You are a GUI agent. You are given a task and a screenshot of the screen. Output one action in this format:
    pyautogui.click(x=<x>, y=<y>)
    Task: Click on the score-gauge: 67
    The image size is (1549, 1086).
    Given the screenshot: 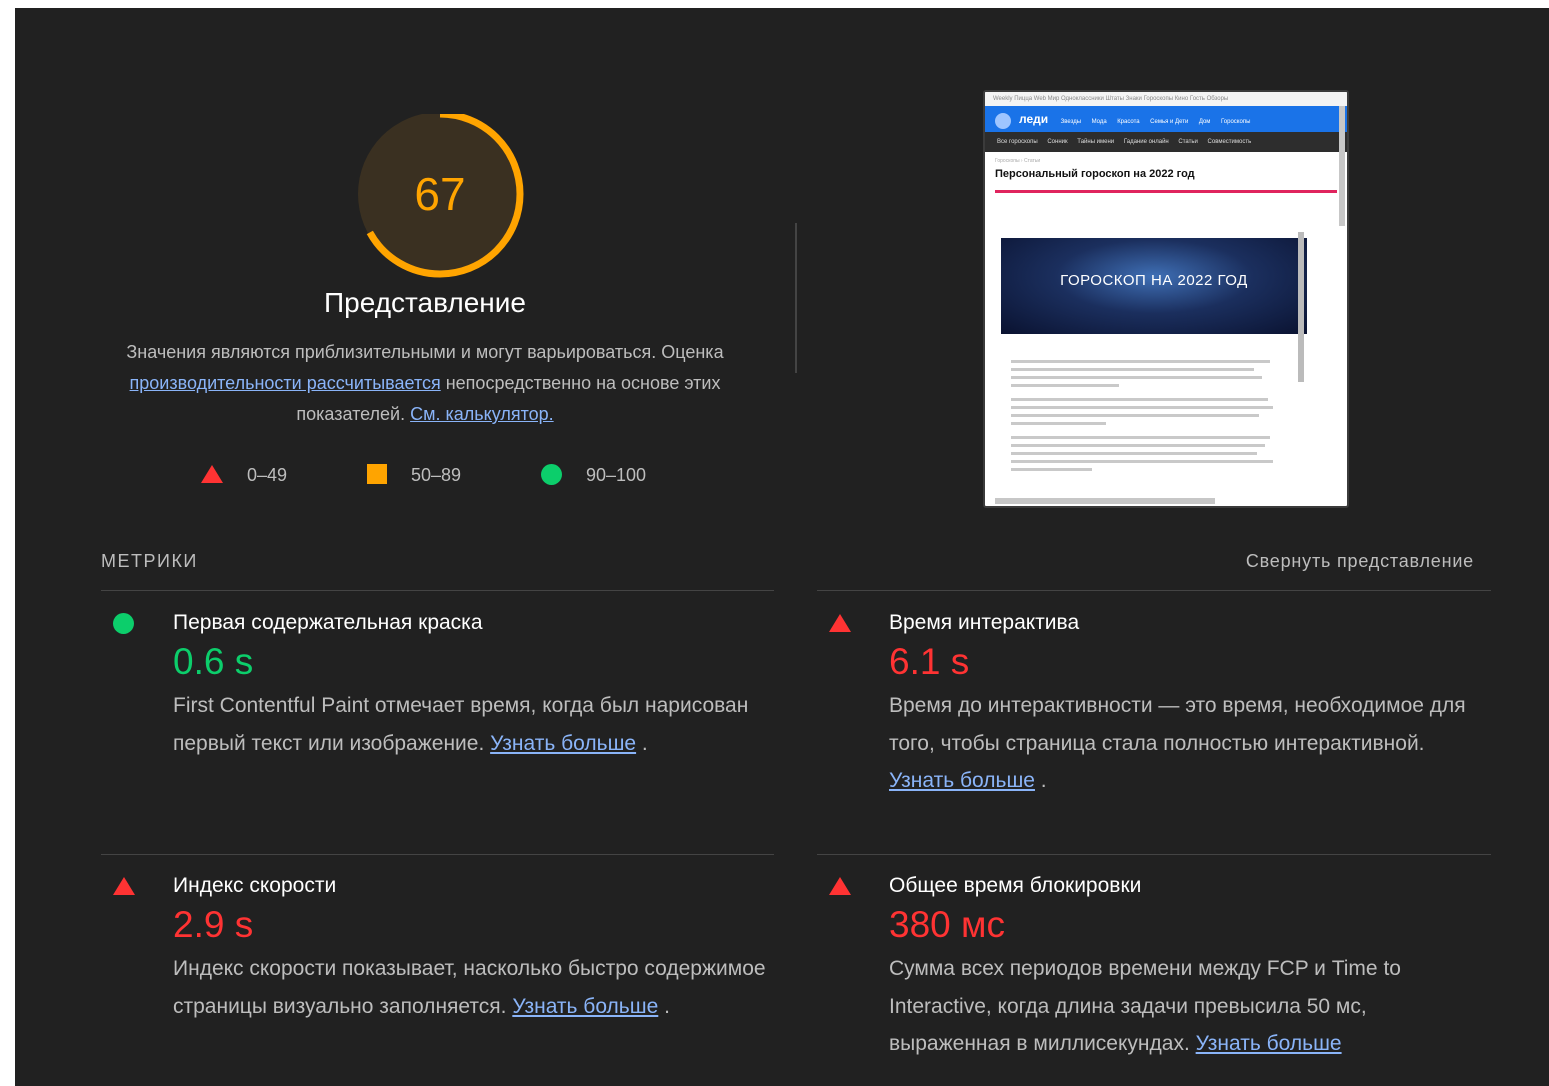 What is the action you would take?
    pyautogui.click(x=440, y=199)
    